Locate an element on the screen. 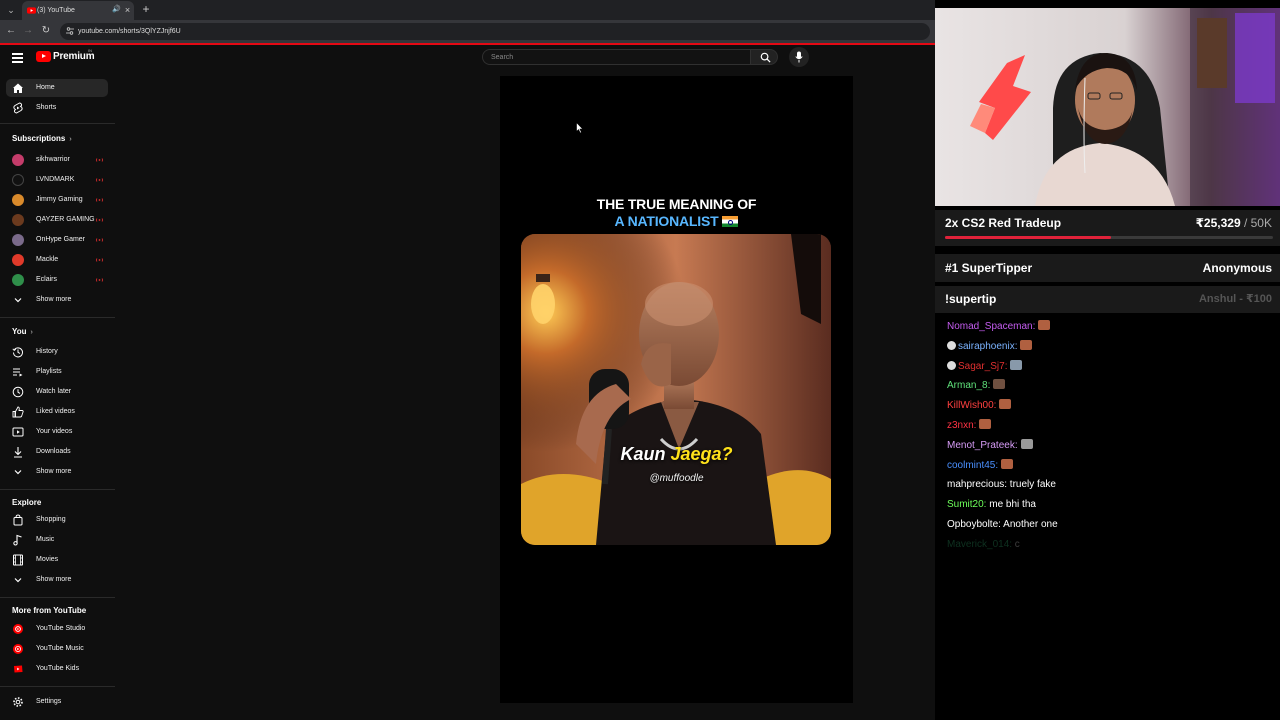 The image size is (1280, 720). sidebar-item-label: Jimmy Gaming is located at coordinates (59, 199).